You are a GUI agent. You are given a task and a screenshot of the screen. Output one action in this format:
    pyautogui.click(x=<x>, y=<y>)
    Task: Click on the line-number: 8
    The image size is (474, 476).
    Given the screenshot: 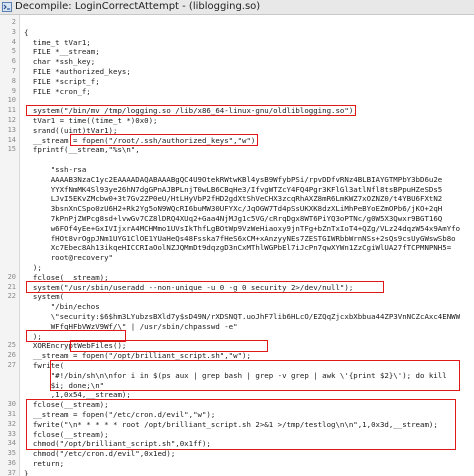 What is the action you would take?
    pyautogui.click(x=13, y=80)
    